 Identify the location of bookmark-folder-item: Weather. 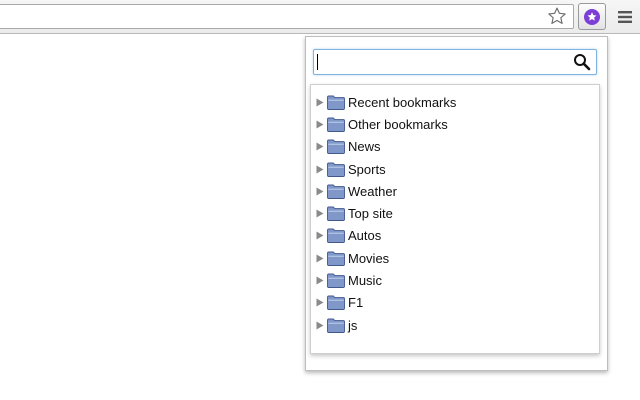
(455, 191).